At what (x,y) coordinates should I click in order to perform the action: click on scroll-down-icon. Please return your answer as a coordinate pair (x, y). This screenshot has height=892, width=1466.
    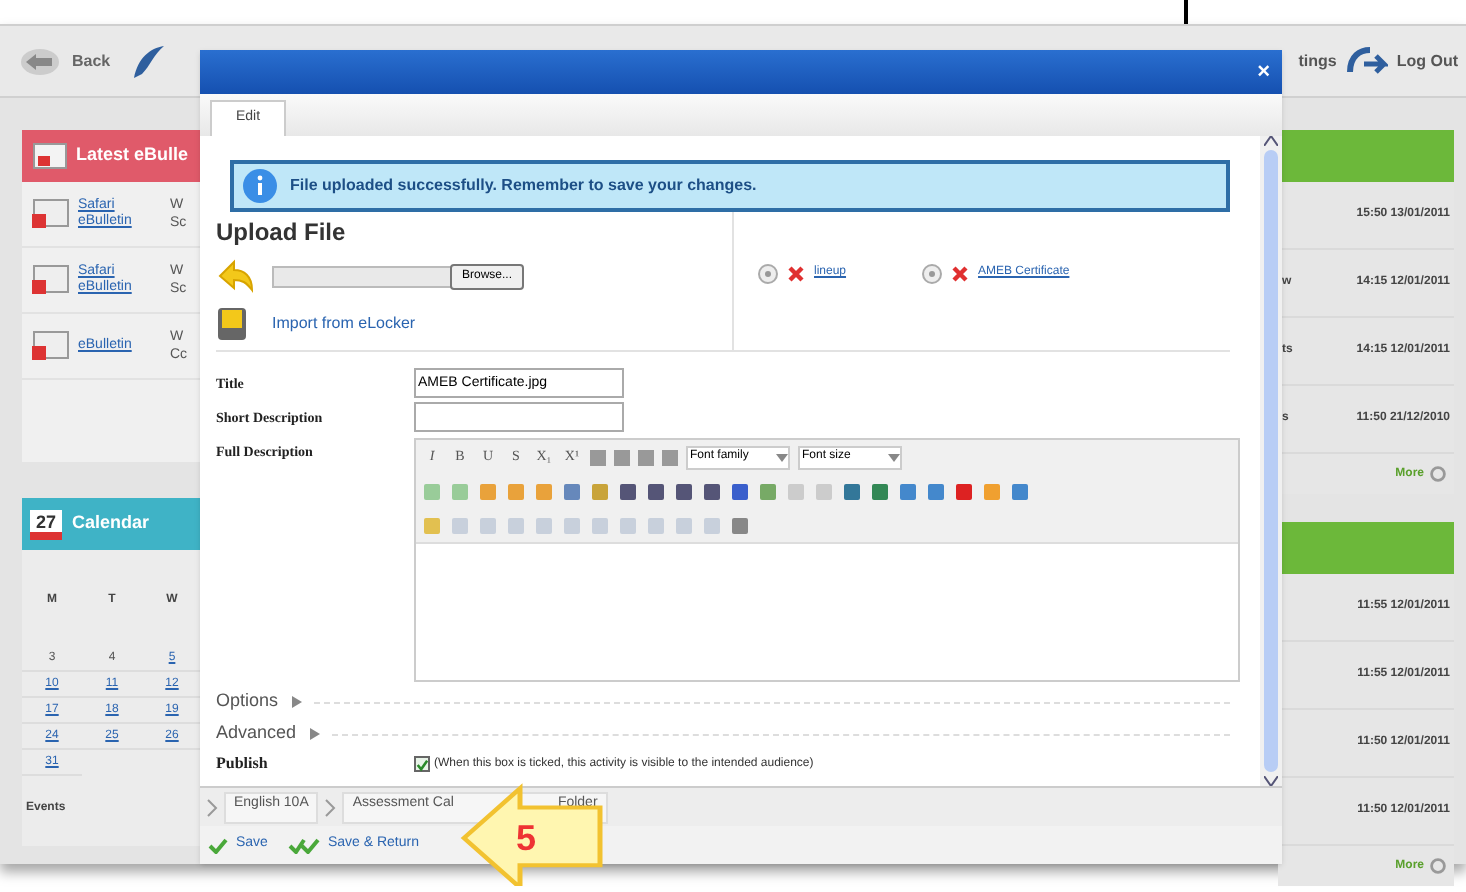
    Looking at the image, I should click on (1271, 781).